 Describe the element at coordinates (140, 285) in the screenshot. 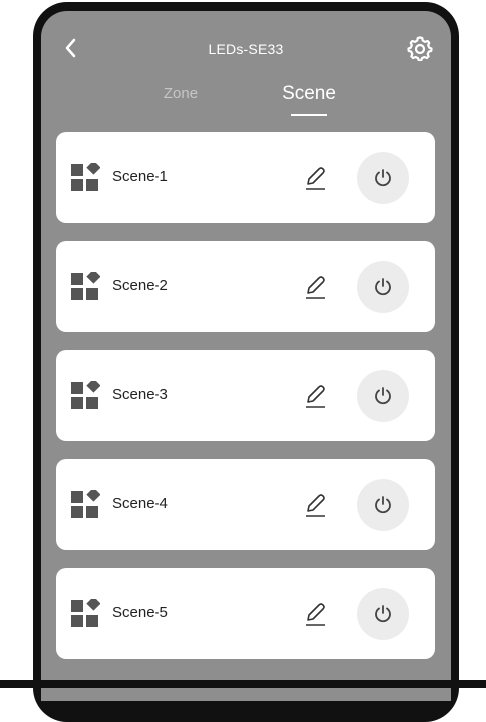

I see `scene-name: Scene-2` at that location.